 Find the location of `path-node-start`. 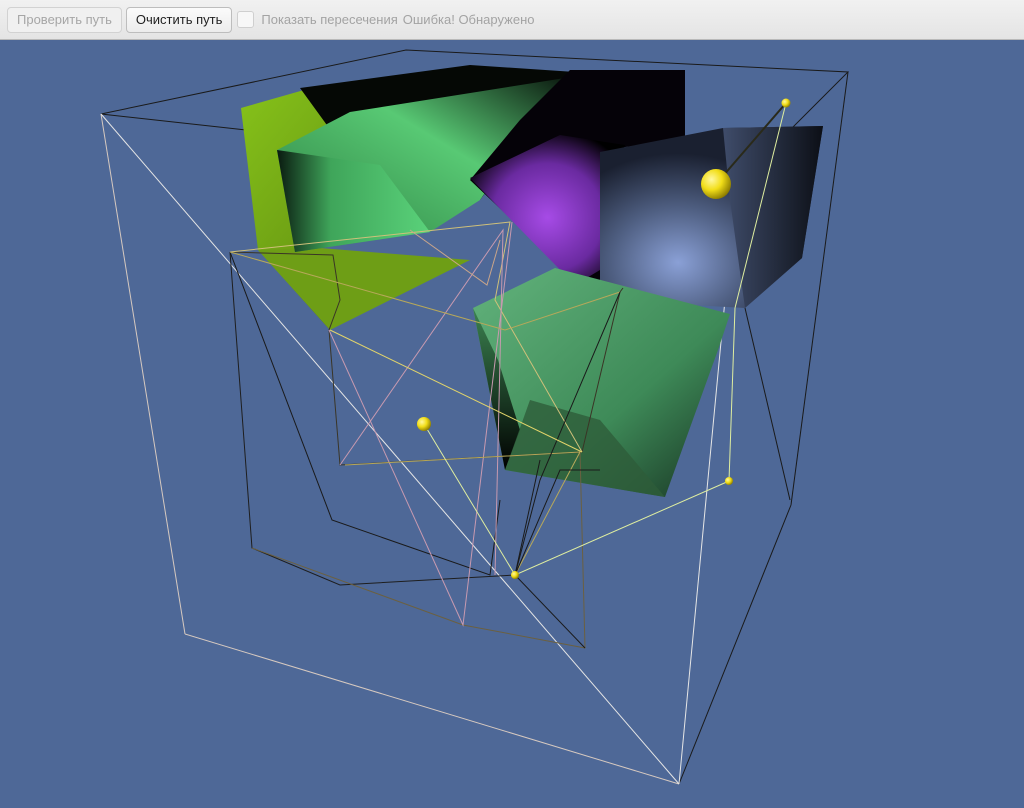

path-node-start is located at coordinates (716, 184).